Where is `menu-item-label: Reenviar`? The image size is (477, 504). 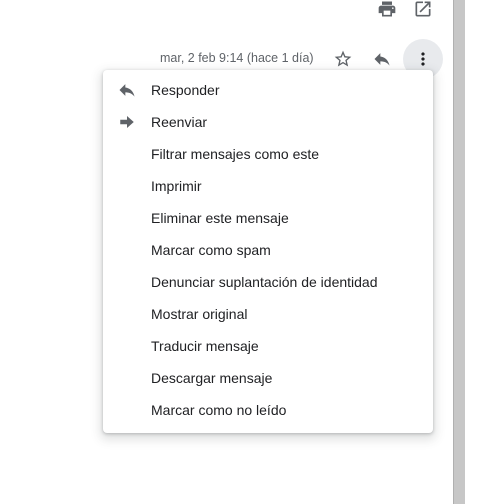 menu-item-label: Reenviar is located at coordinates (179, 122).